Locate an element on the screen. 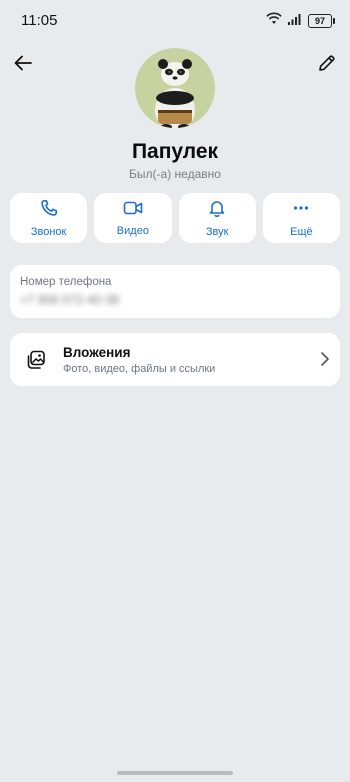  bell-icon is located at coordinates (217, 210).